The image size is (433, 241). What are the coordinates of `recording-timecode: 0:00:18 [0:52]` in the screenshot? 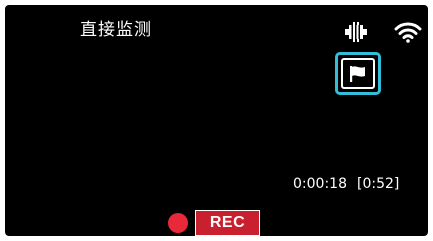 It's located at (346, 184).